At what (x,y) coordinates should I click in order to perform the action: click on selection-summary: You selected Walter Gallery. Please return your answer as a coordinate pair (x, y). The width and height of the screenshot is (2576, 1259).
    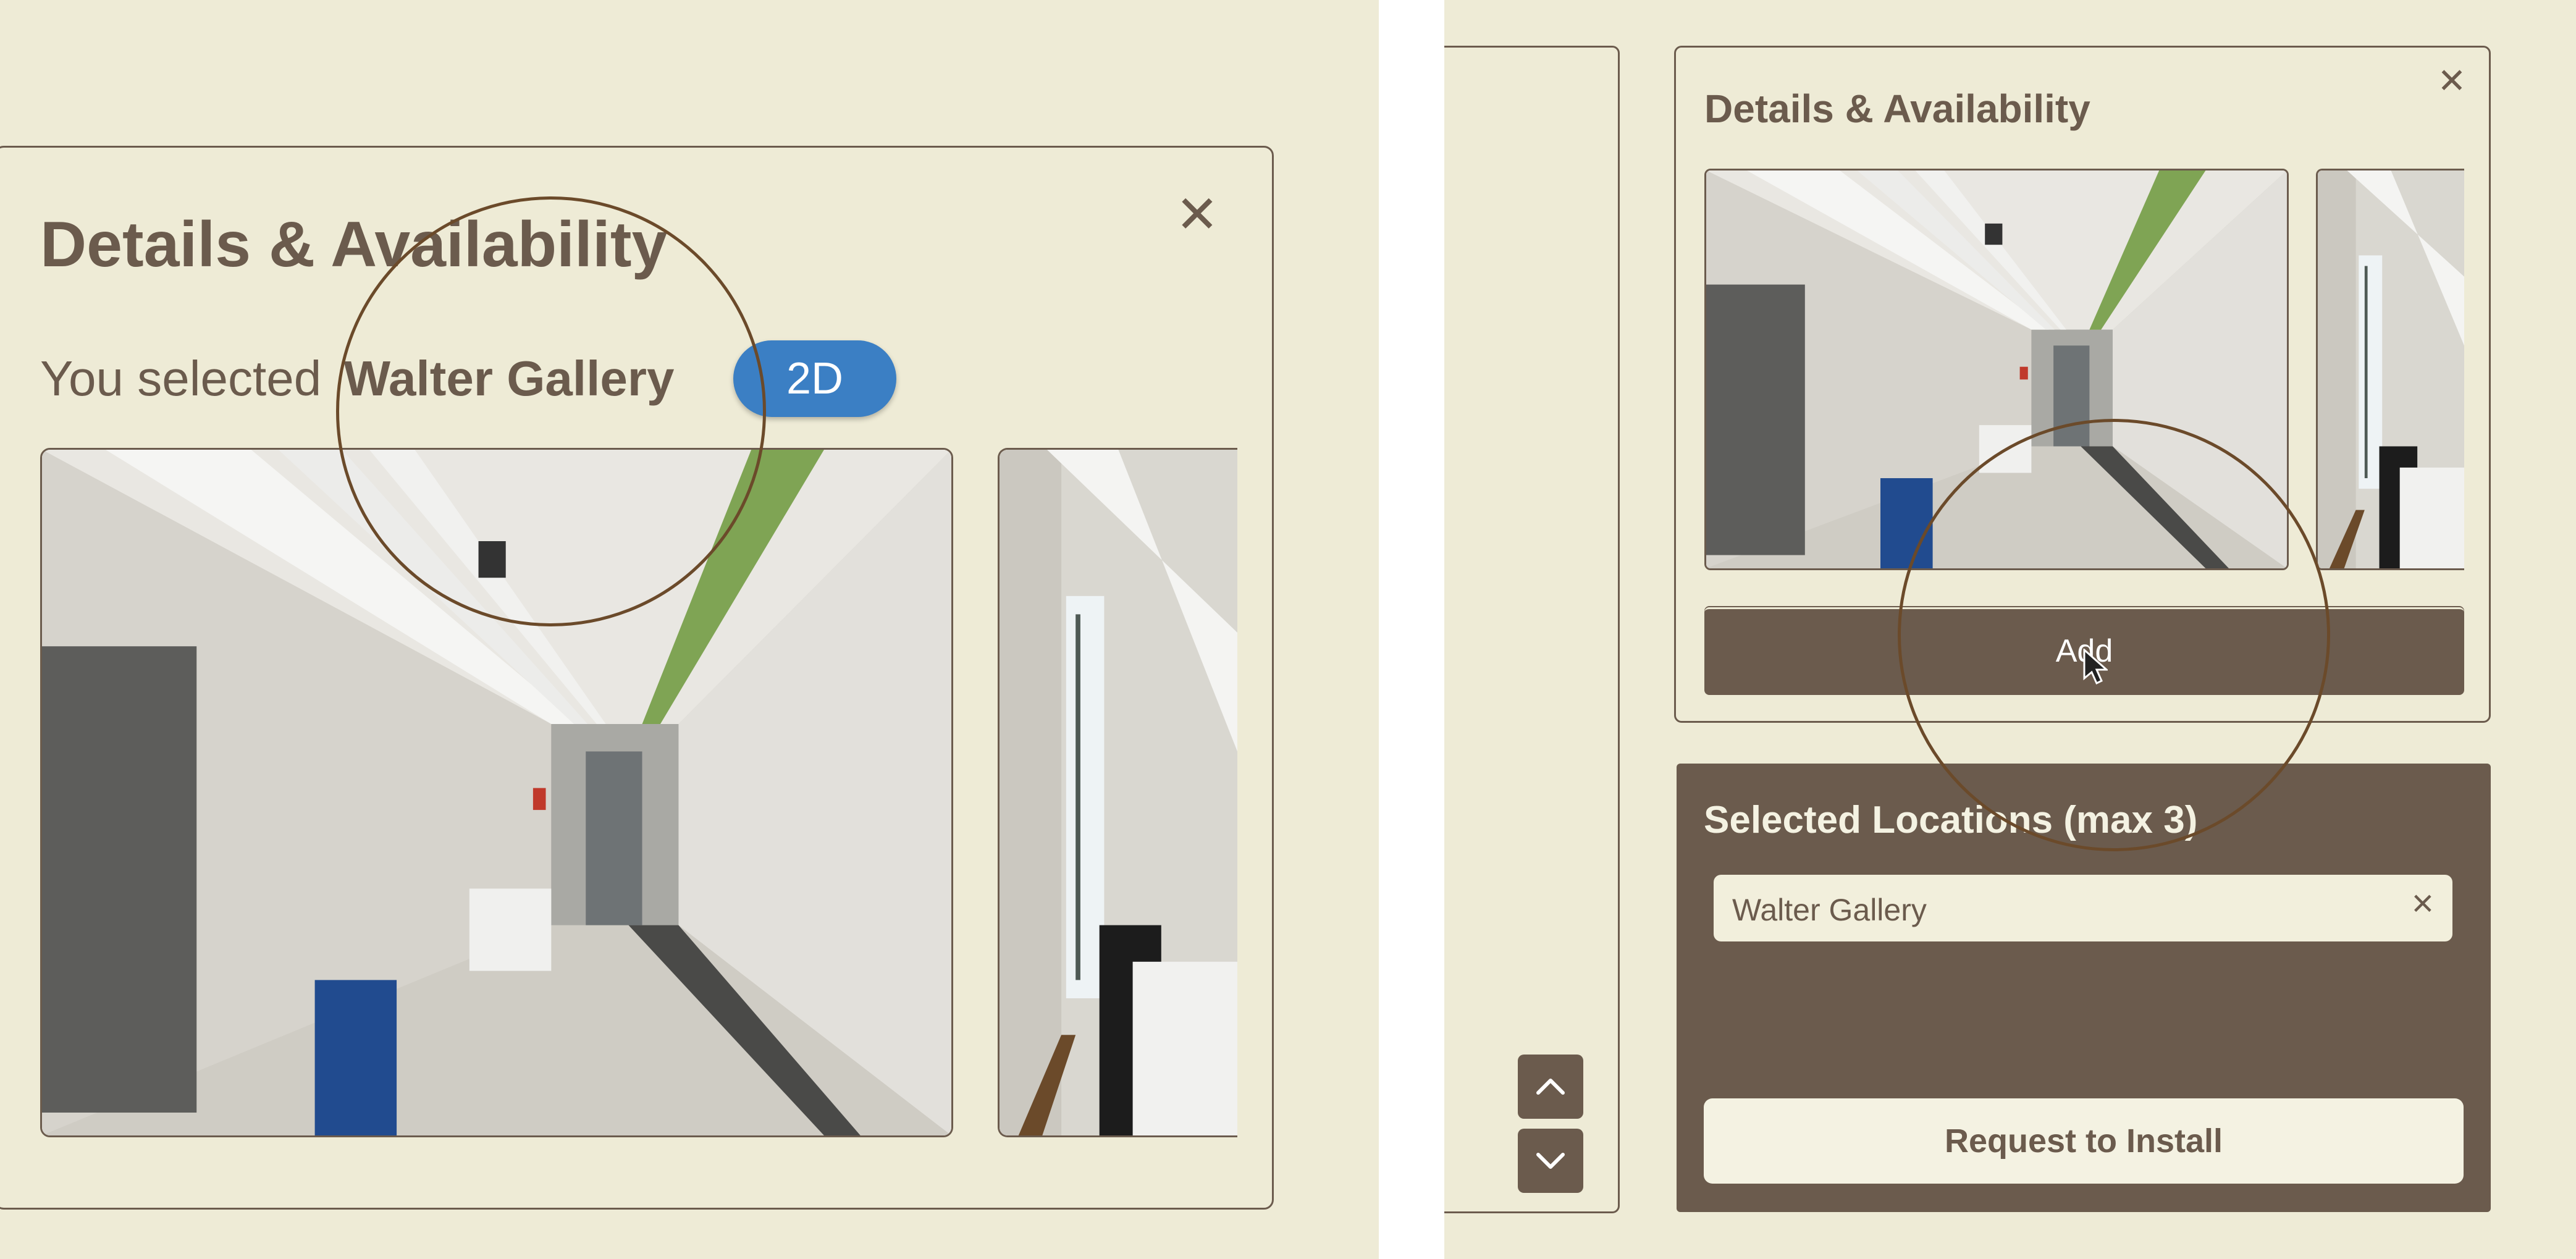
    Looking at the image, I should click on (357, 378).